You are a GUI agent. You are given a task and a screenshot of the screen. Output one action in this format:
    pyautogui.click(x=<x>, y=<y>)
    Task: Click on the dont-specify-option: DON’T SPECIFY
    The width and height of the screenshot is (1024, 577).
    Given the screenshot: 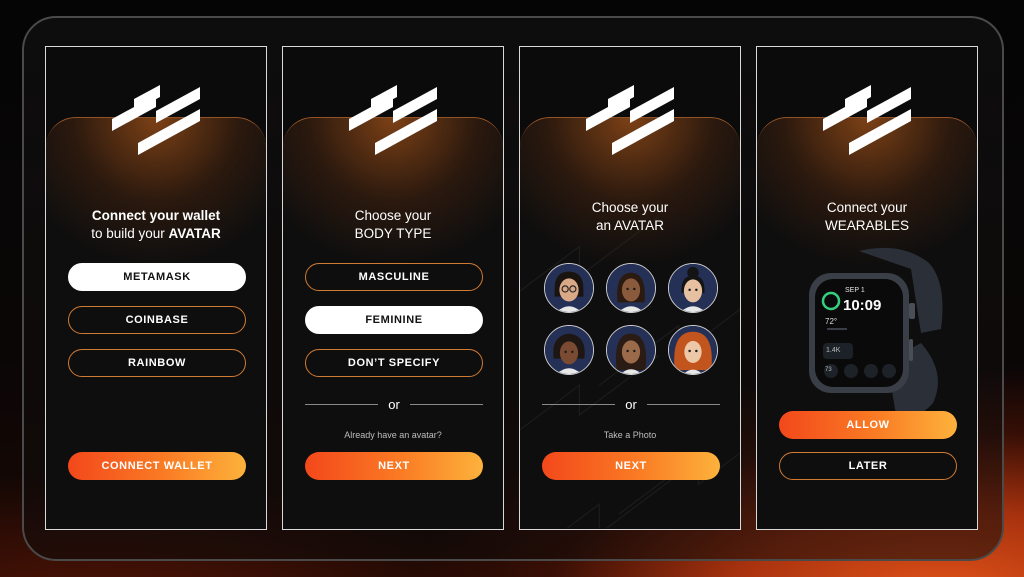 What is the action you would take?
    pyautogui.click(x=394, y=363)
    